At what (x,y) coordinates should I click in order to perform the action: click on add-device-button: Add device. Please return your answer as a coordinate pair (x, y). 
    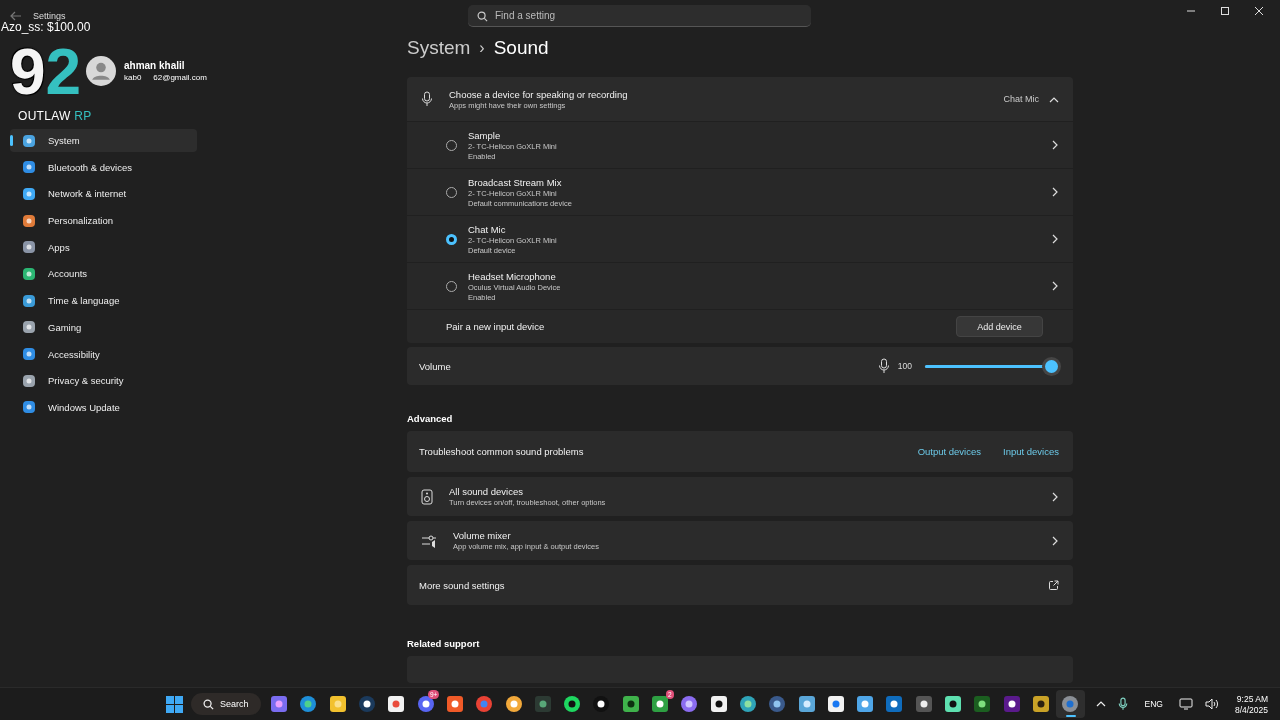
    Looking at the image, I should click on (999, 326).